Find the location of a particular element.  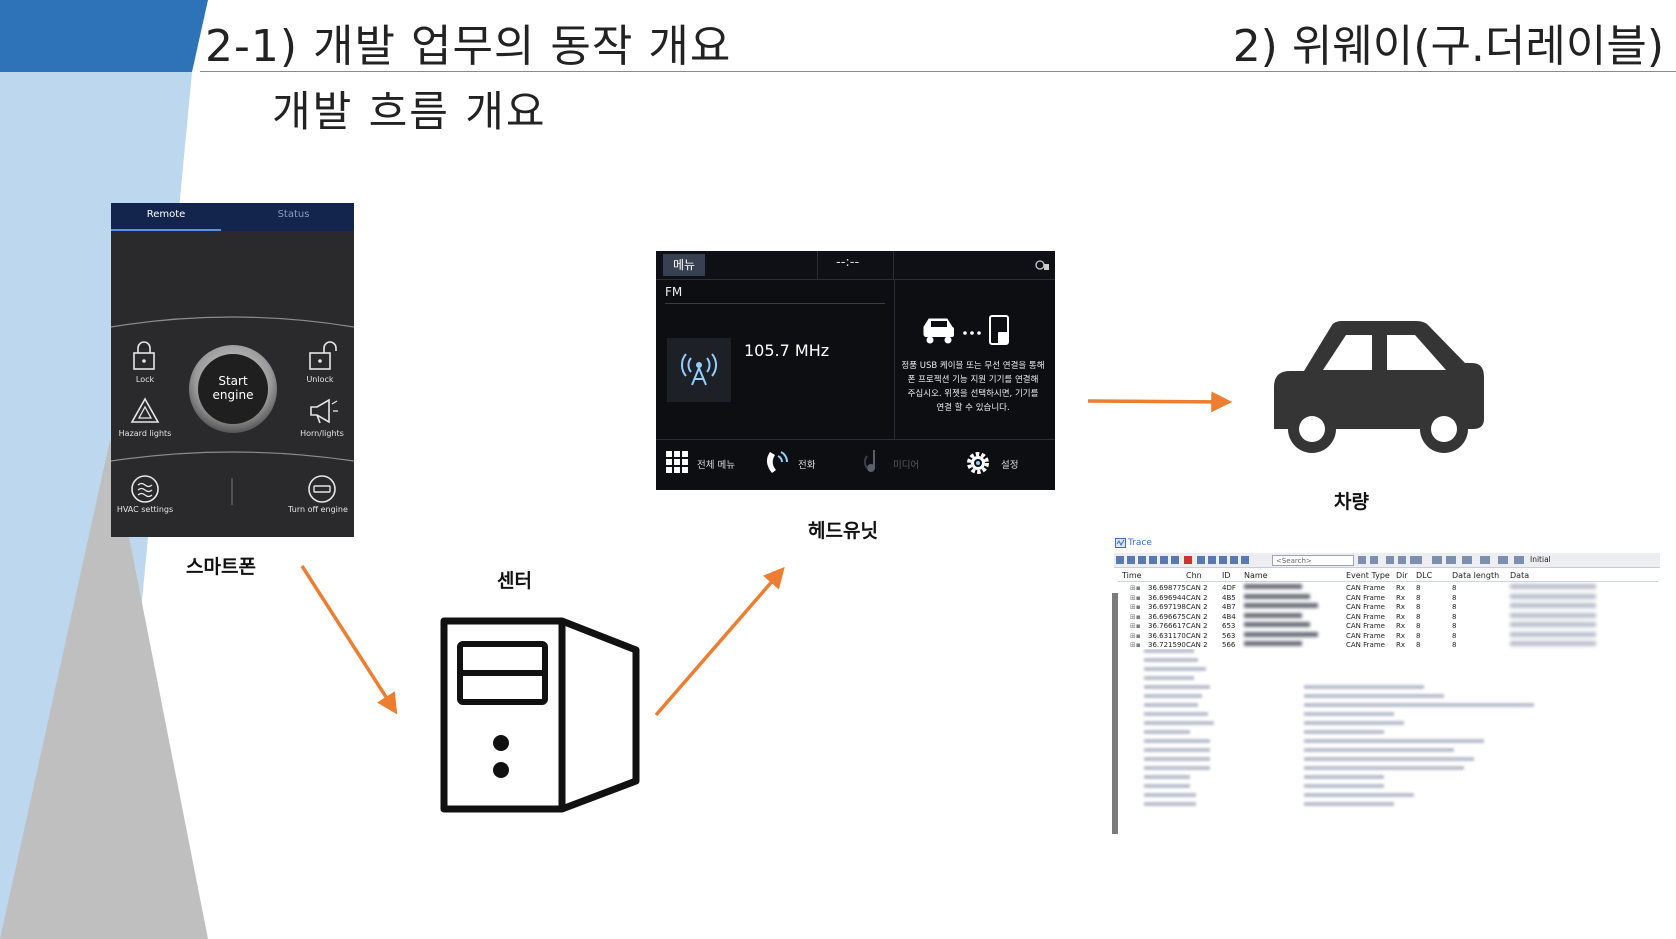

table-cell-time: 36.631170 is located at coordinates (1167, 635).